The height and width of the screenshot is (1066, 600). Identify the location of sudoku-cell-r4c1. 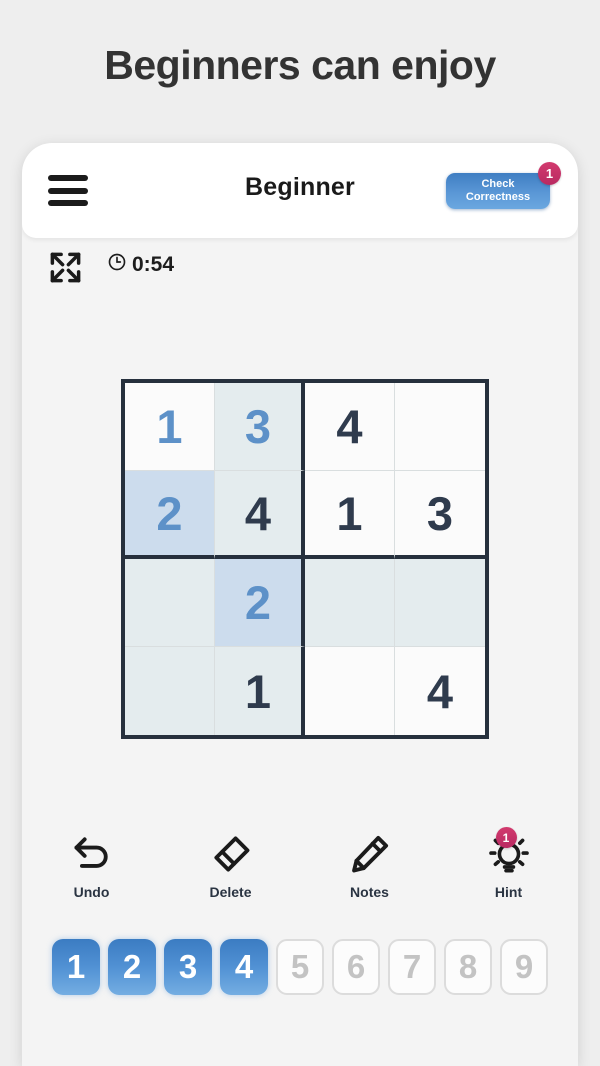
(170, 691).